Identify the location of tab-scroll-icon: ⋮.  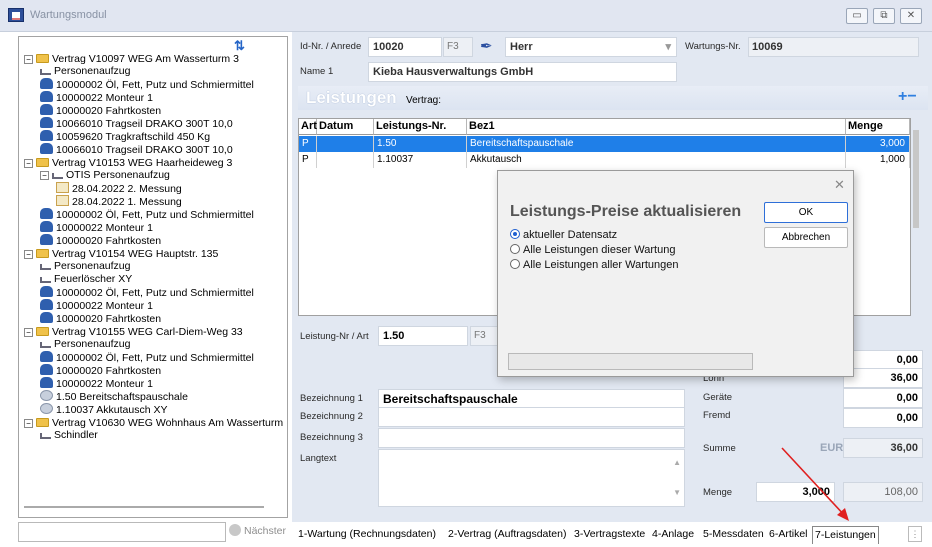
(915, 534).